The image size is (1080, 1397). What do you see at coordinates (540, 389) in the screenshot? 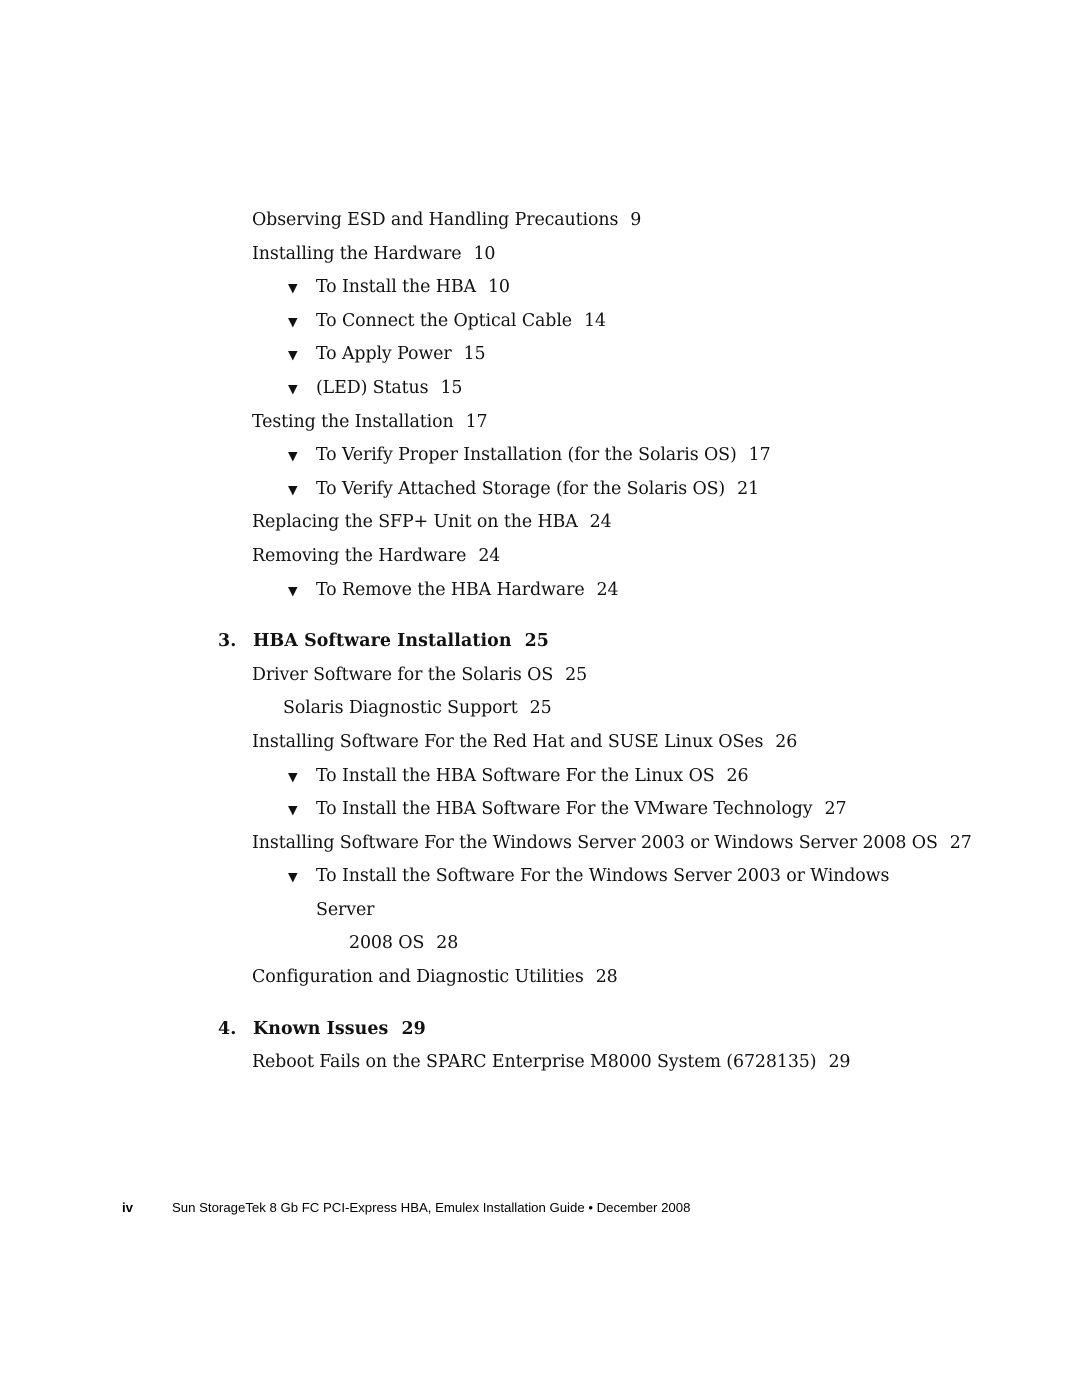
I see `toc-procedure-entry: ▼ (LED) Status 15` at bounding box center [540, 389].